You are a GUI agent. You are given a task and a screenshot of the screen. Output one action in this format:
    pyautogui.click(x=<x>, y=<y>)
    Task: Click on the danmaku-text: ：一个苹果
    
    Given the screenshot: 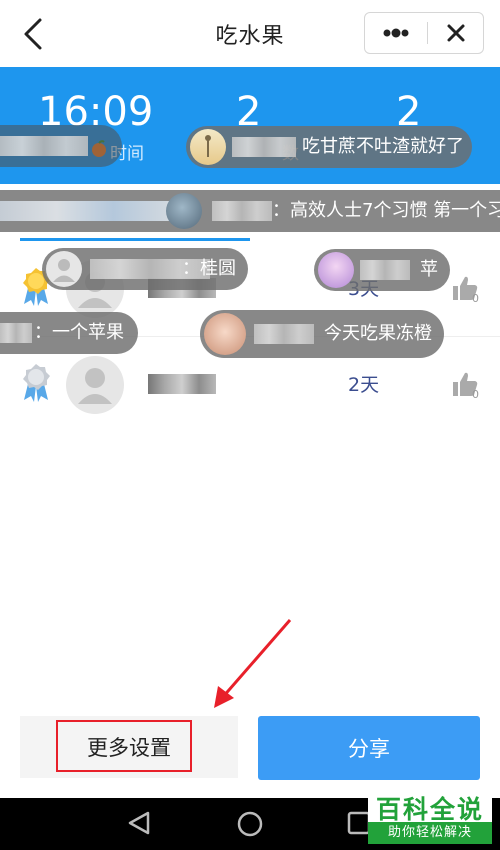 What is the action you would take?
    pyautogui.click(x=79, y=332)
    